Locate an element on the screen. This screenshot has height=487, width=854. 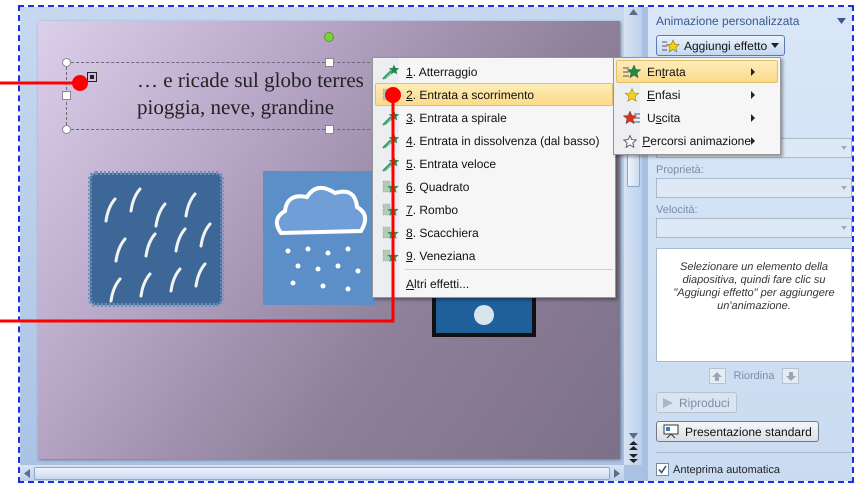
field-label: Proprietà: is located at coordinates (680, 170).